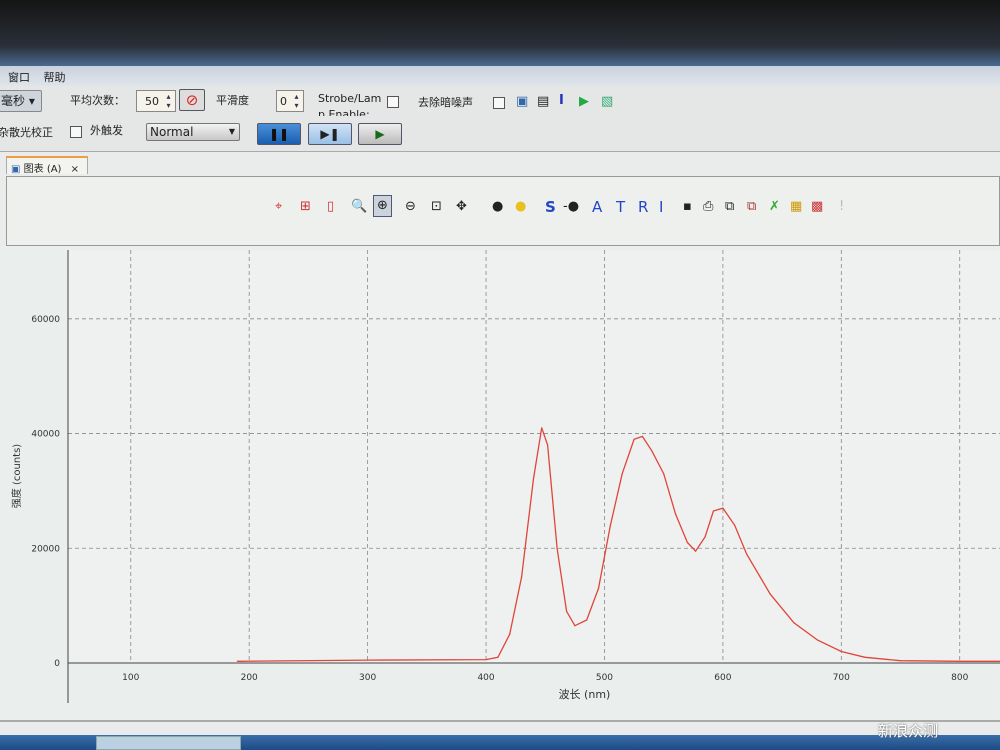 This screenshot has height=750, width=1000. Describe the element at coordinates (774, 207) in the screenshot. I see `fit-curve-icon: ✗` at that location.